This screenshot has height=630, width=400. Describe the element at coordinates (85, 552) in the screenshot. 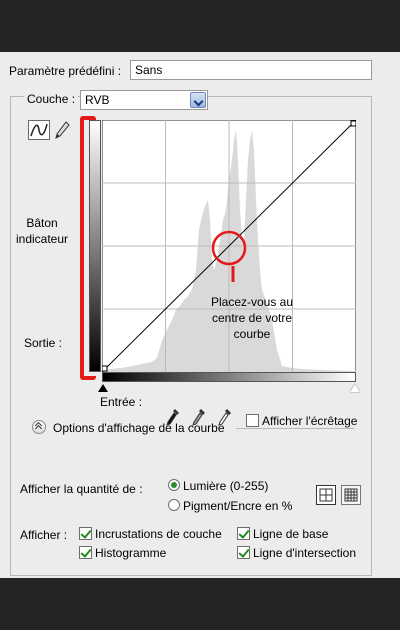

I see `histogram-checkbox` at that location.